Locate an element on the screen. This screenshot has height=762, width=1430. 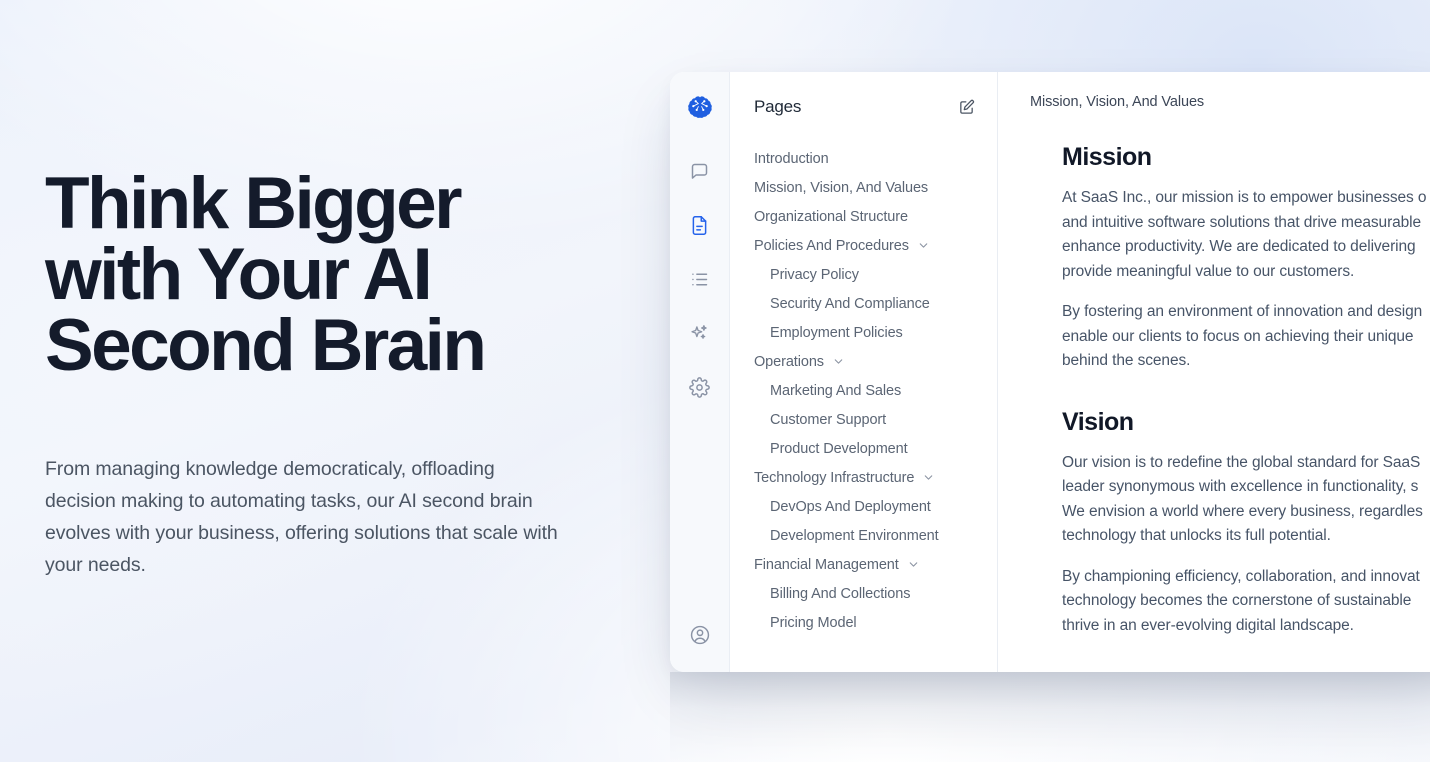
nav-item: Operations is located at coordinates (866, 361).